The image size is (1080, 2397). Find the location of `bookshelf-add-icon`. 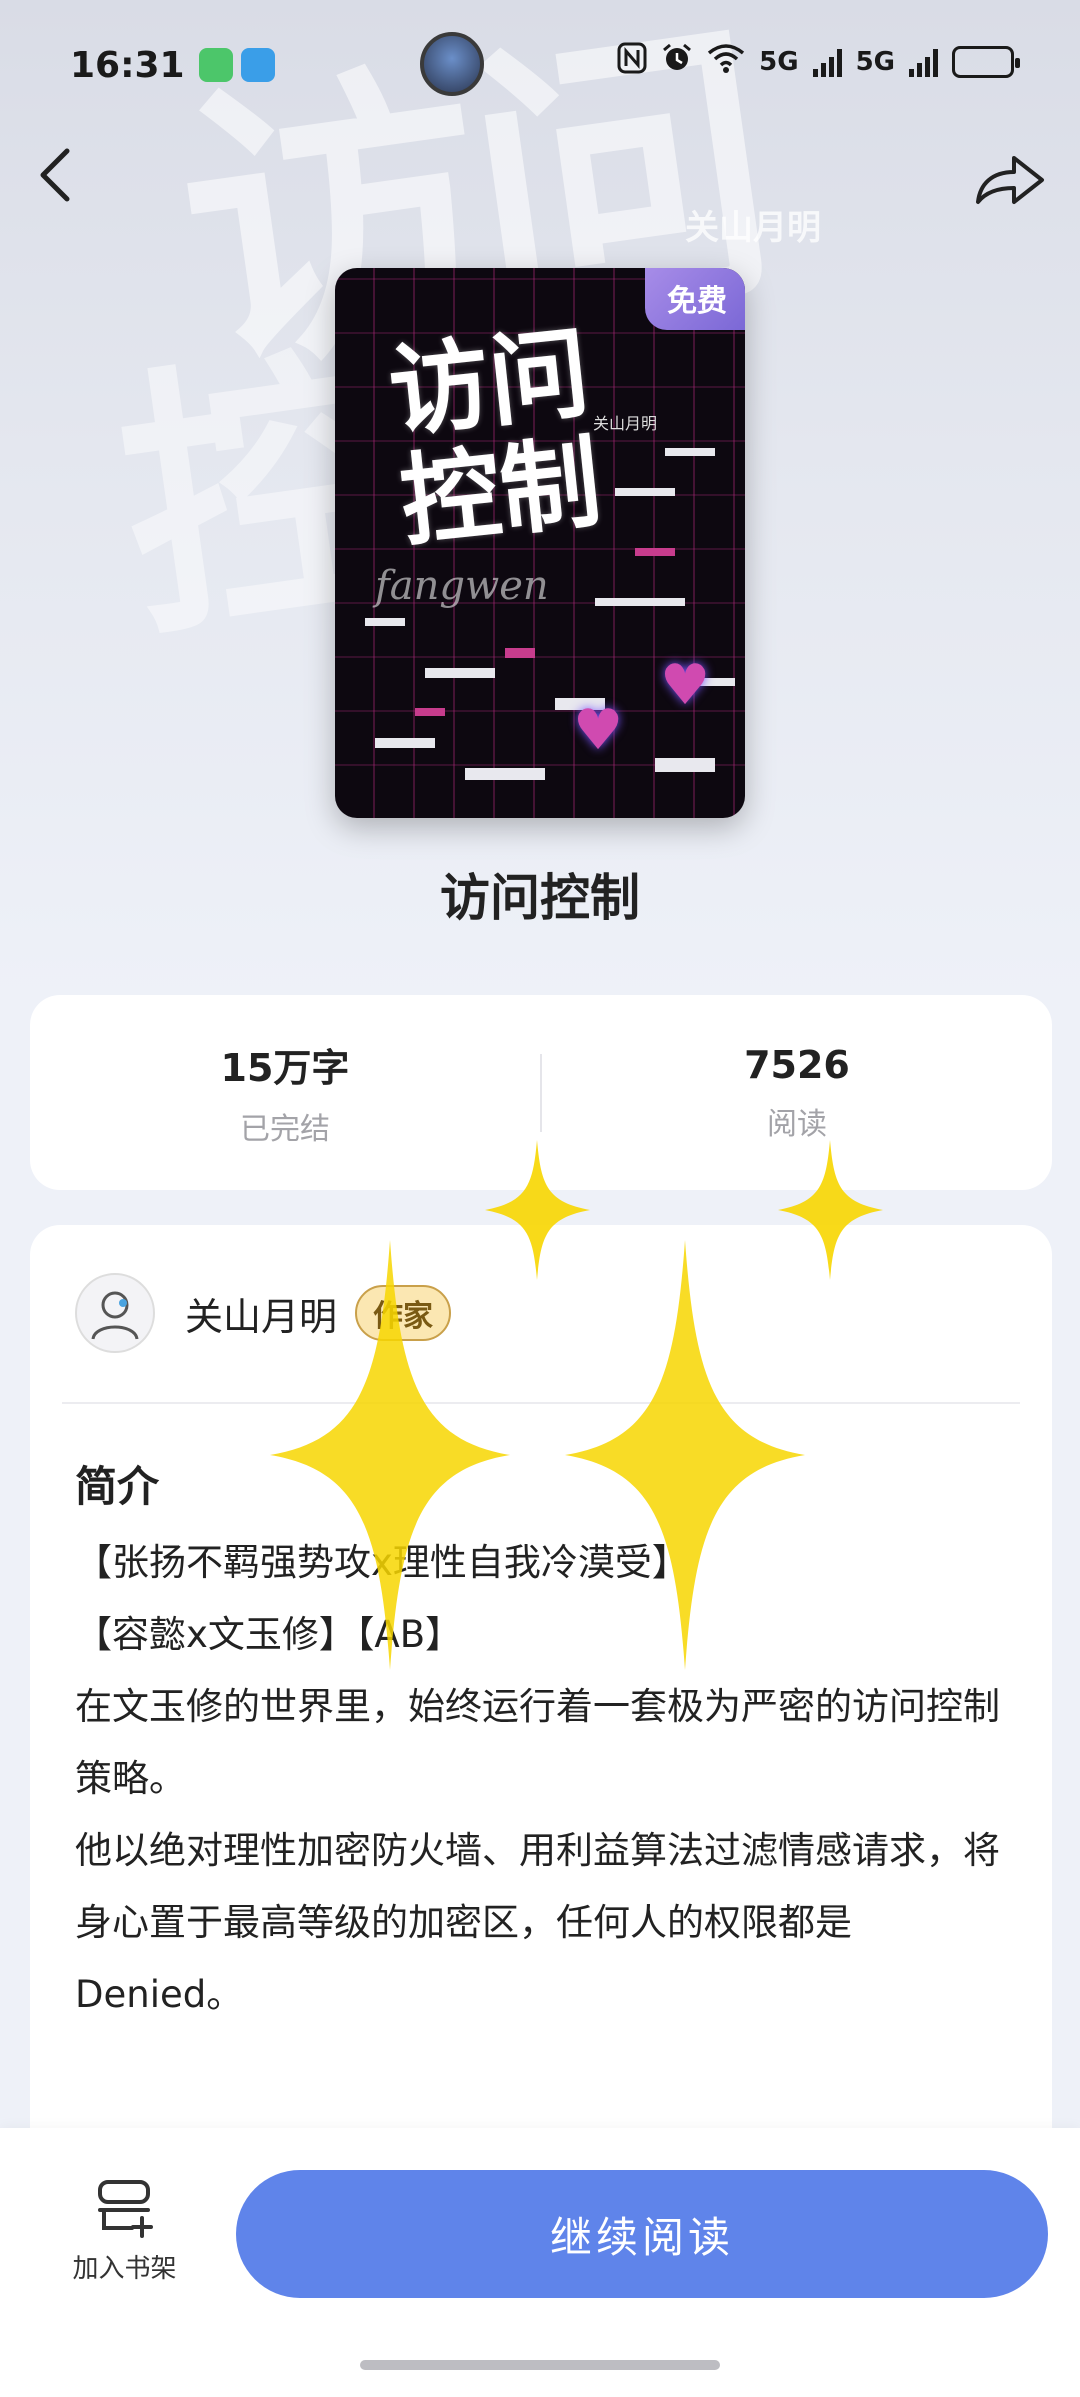

bookshelf-add-icon is located at coordinates (125, 2209).